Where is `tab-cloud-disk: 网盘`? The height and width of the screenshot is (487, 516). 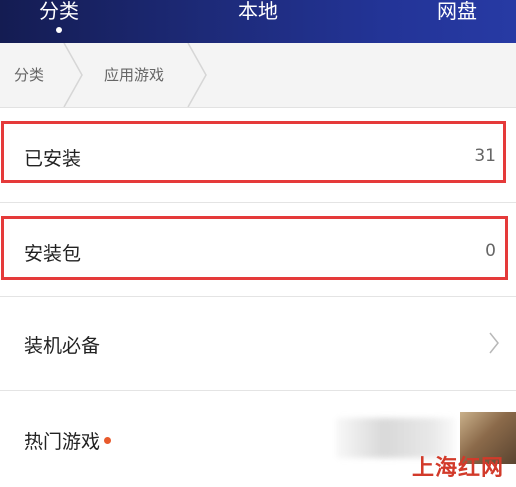 tab-cloud-disk: 网盘 is located at coordinates (457, 21).